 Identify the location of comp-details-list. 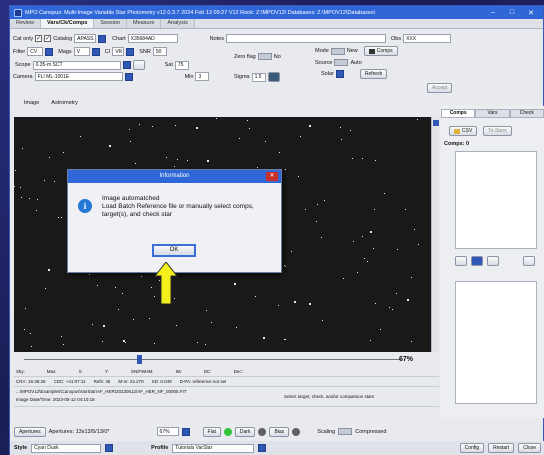
(496, 342).